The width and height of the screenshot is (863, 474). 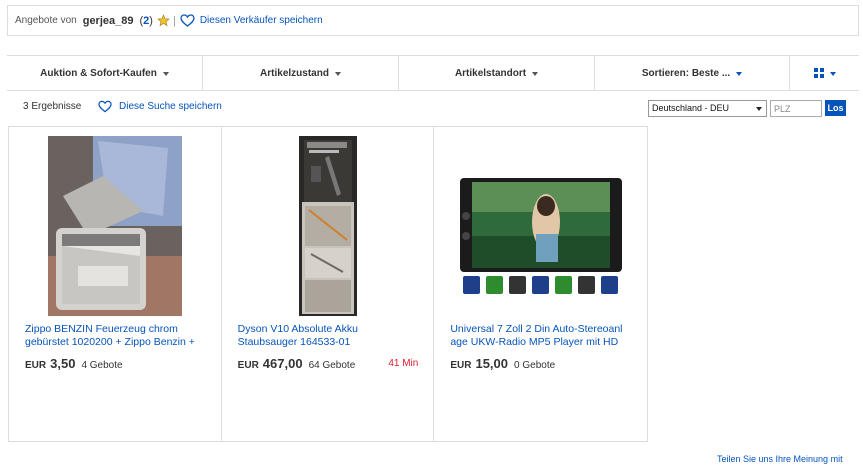 What do you see at coordinates (145, 21) in the screenshot?
I see `seller-feedback-score: (2)` at bounding box center [145, 21].